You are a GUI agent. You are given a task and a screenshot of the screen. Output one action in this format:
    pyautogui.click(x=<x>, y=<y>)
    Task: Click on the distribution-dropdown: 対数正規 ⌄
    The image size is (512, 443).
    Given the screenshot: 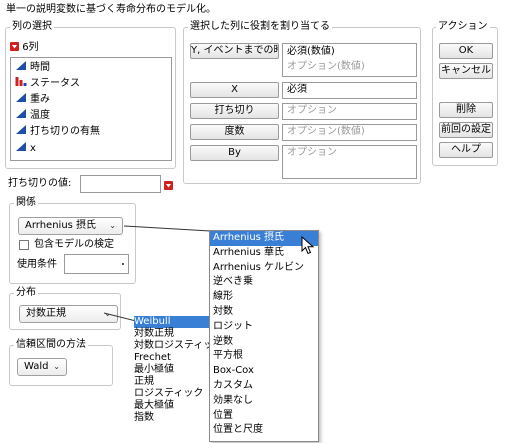 What is the action you would take?
    pyautogui.click(x=68, y=314)
    